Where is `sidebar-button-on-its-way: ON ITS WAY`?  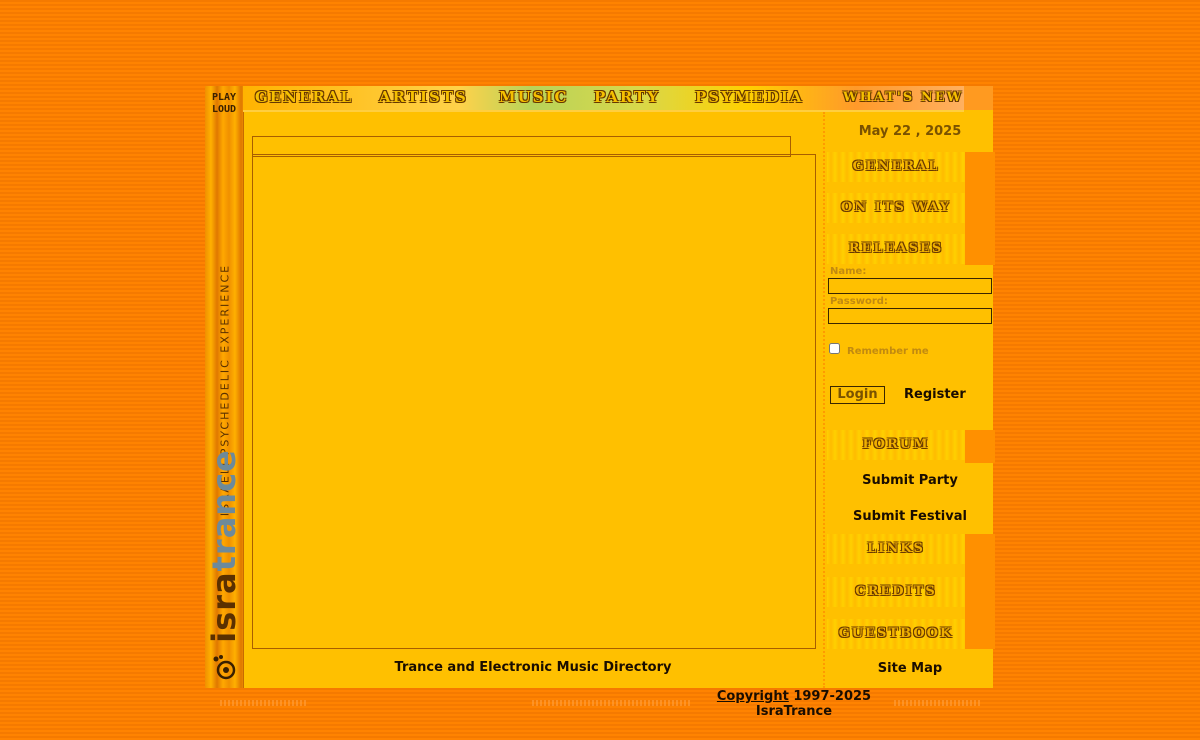
sidebar-button-on-its-way: ON ITS WAY is located at coordinates (896, 208).